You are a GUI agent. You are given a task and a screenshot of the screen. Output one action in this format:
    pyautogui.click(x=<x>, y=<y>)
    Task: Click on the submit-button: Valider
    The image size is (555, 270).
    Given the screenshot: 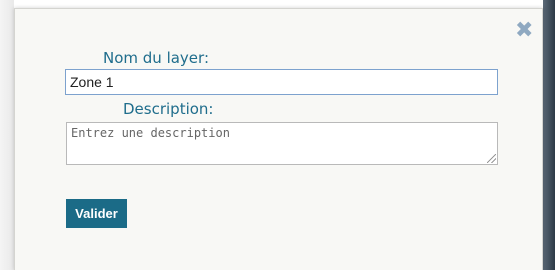 What is the action you would take?
    pyautogui.click(x=96, y=213)
    